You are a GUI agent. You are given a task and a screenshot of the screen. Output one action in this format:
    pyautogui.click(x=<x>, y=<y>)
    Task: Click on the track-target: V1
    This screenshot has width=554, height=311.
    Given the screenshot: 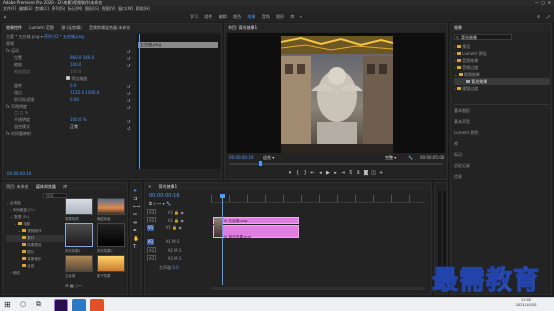 What is the action you would take?
    pyautogui.click(x=151, y=228)
    